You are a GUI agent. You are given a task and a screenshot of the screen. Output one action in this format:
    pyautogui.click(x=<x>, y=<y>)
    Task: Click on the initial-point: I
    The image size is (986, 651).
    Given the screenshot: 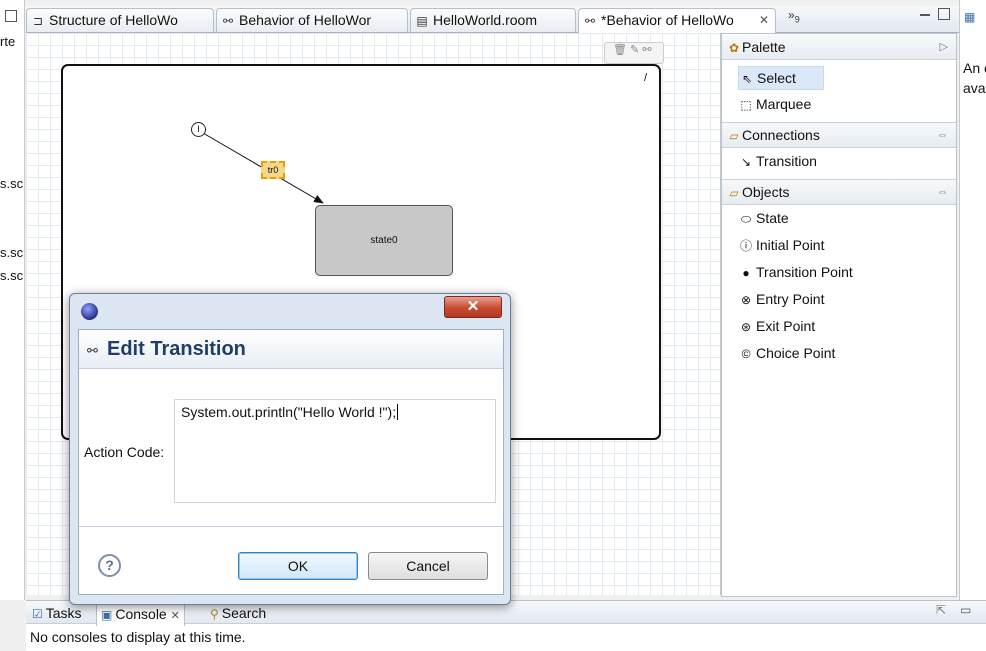 What is the action you would take?
    pyautogui.click(x=198, y=129)
    